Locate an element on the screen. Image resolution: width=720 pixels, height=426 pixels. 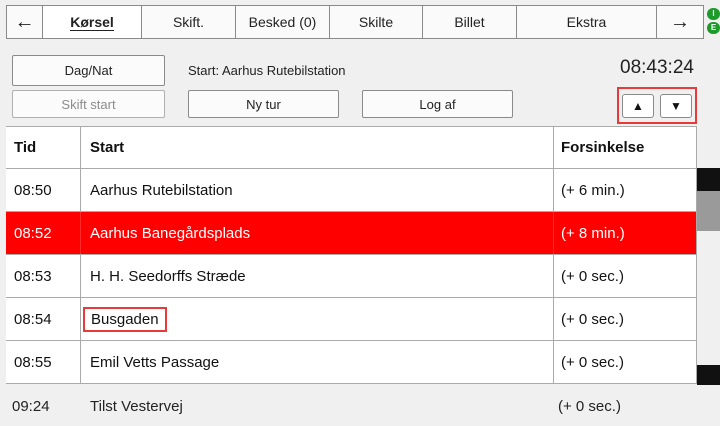
clock: 08:43:24 is located at coordinates (657, 67).